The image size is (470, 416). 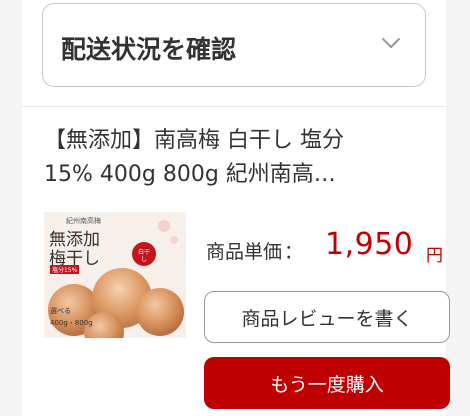 What do you see at coordinates (369, 244) in the screenshot?
I see `unit-price-value: 1,950` at bounding box center [369, 244].